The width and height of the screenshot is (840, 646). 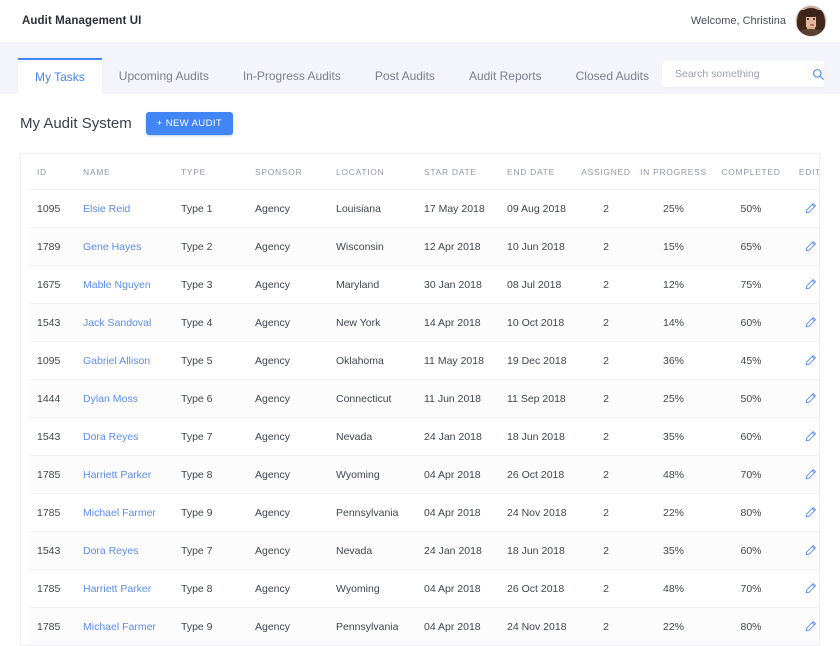 I want to click on cell-completed: 70%, so click(x=751, y=474).